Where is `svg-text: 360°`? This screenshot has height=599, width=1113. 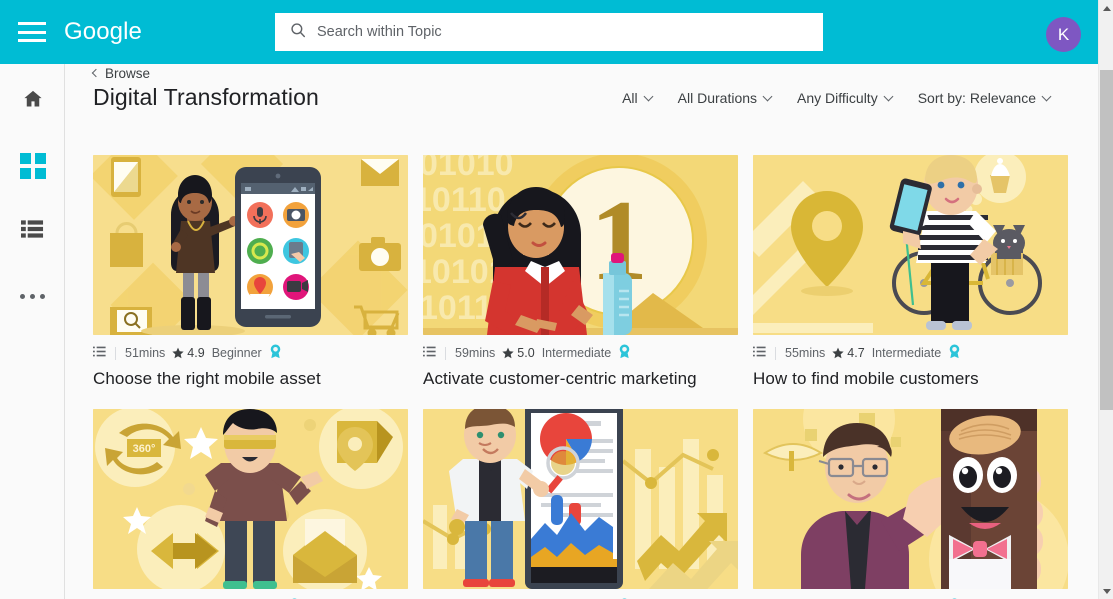 svg-text: 360° is located at coordinates (144, 449).